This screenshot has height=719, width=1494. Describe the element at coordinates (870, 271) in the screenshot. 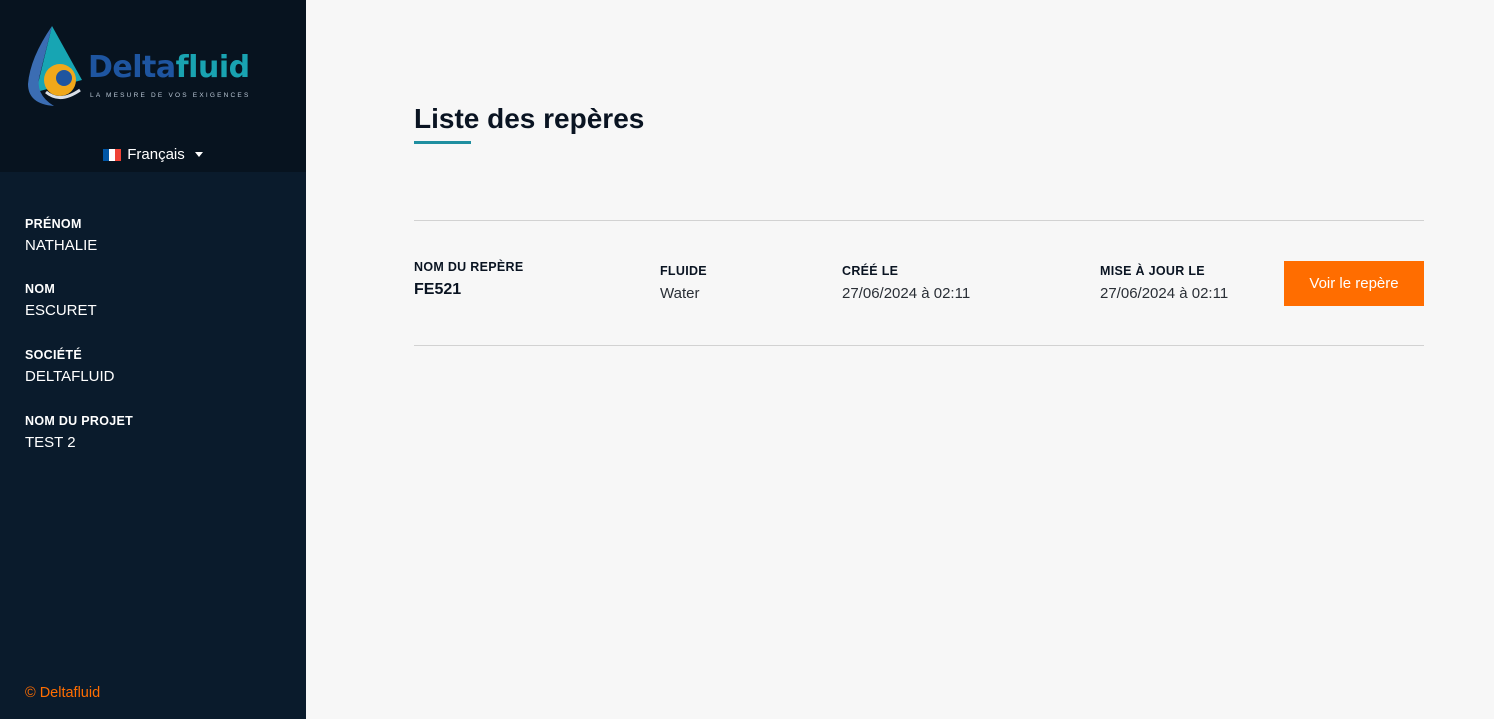

I see `header-created: CRÉÉ LE` at that location.